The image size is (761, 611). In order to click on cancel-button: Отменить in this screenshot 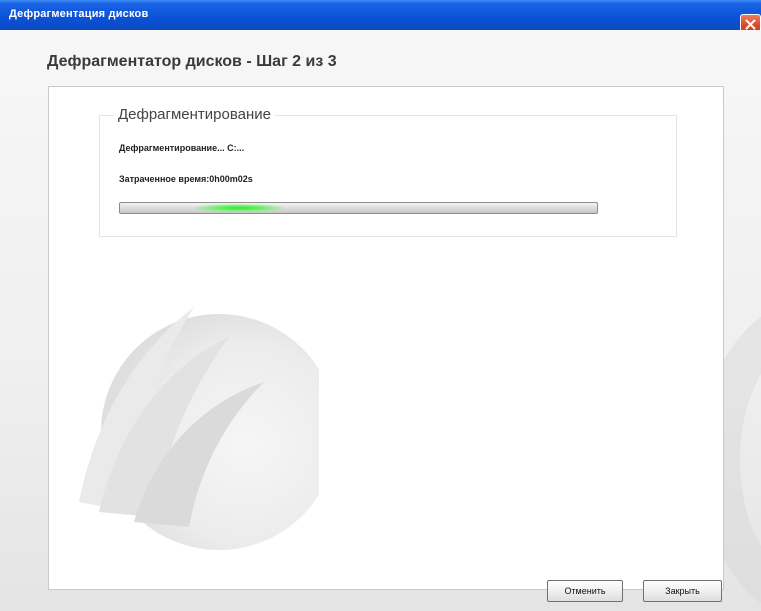, I will do `click(585, 591)`.